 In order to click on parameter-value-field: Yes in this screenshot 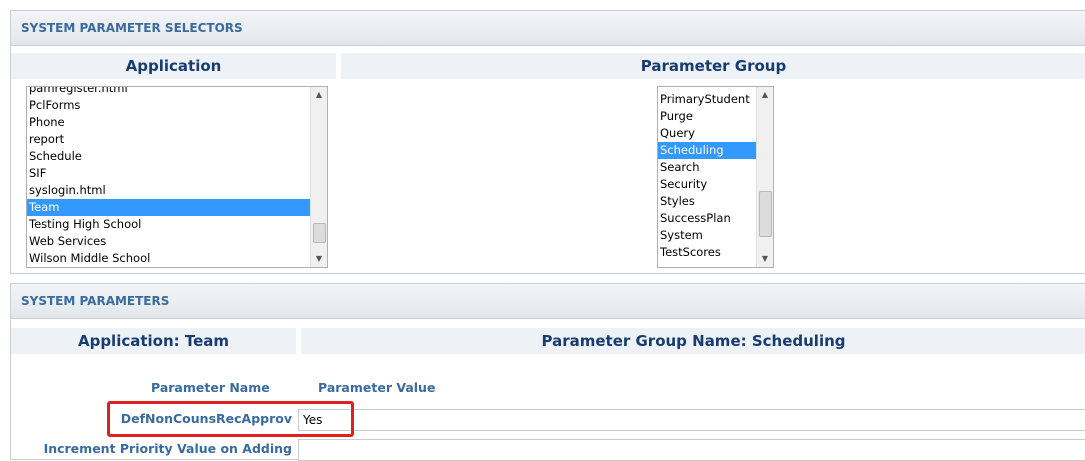, I will do `click(691, 420)`.